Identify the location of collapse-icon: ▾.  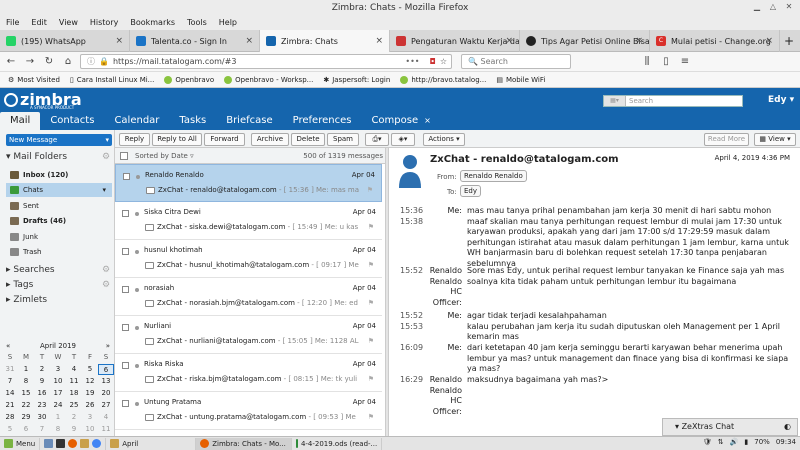
(8, 157).